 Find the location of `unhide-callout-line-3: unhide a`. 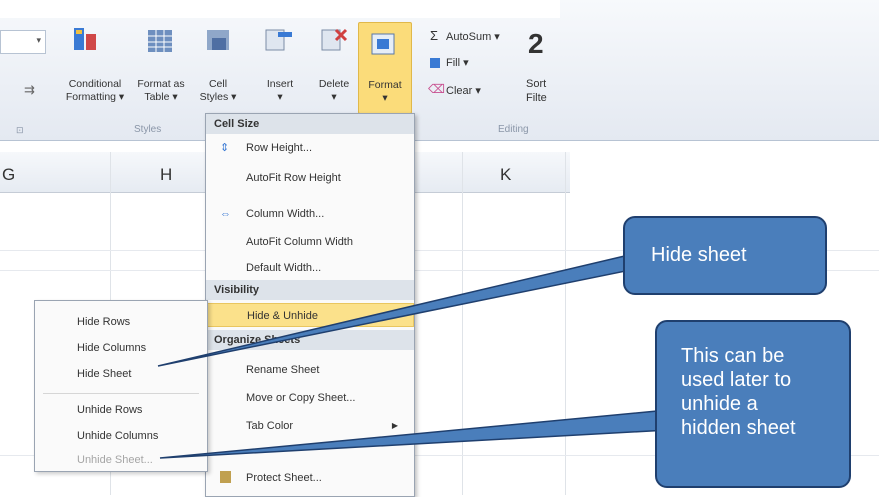

unhide-callout-line-3: unhide a is located at coordinates (719, 404).